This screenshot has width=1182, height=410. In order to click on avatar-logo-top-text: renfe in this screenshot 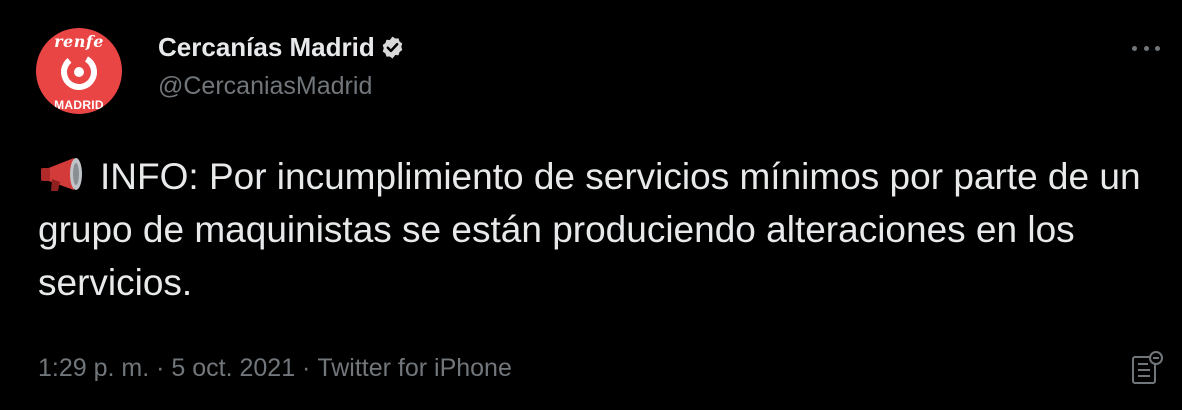, I will do `click(79, 41)`.